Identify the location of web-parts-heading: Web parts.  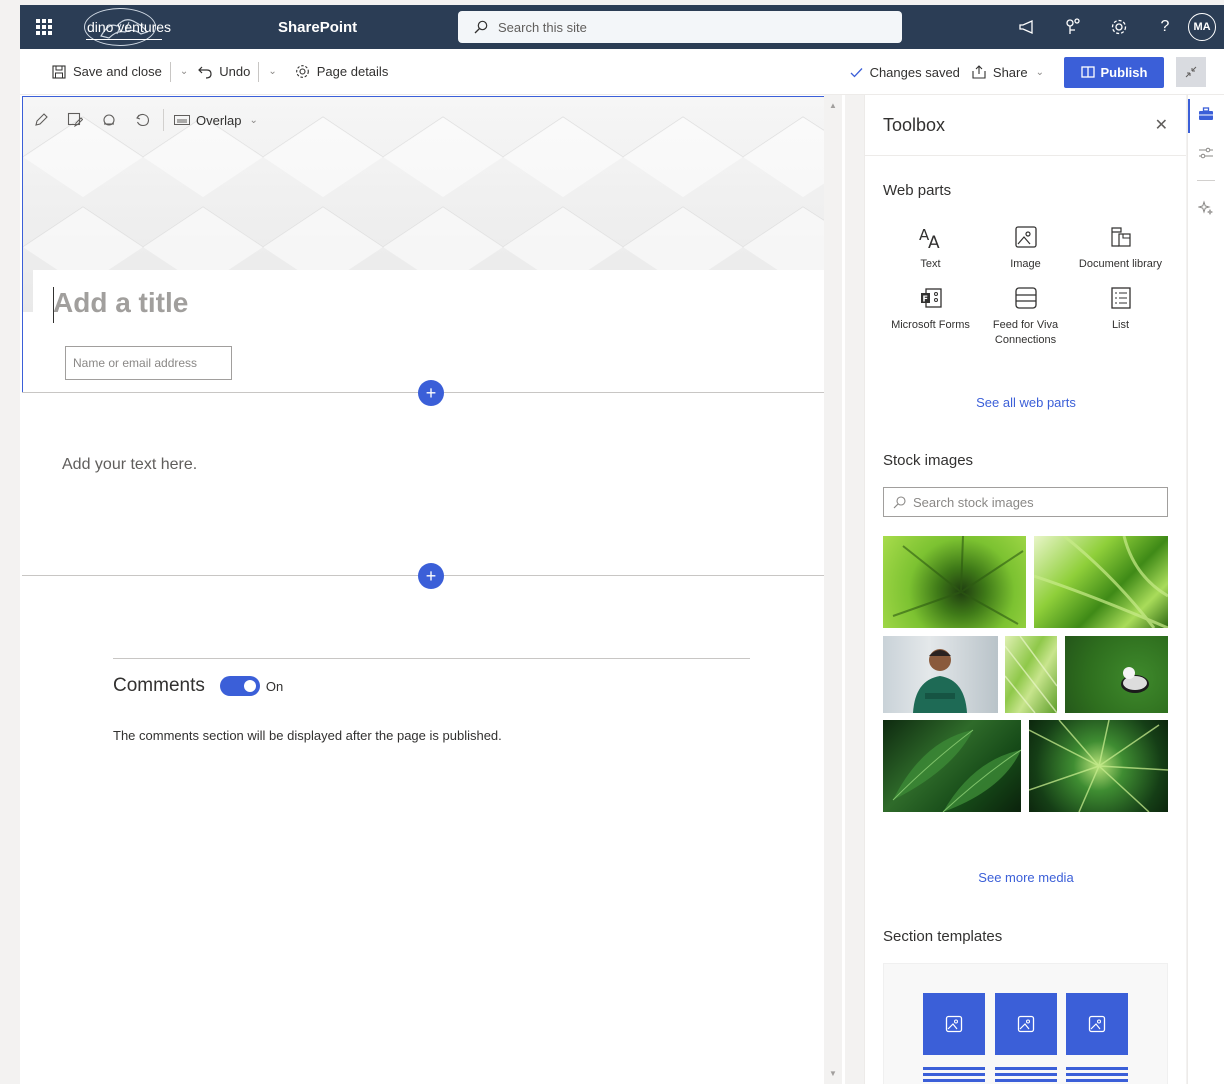
(917, 190).